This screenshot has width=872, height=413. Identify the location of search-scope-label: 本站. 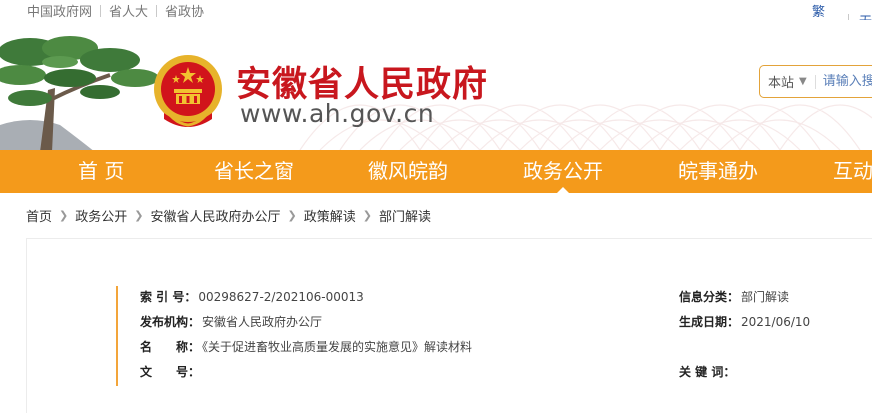
(781, 83).